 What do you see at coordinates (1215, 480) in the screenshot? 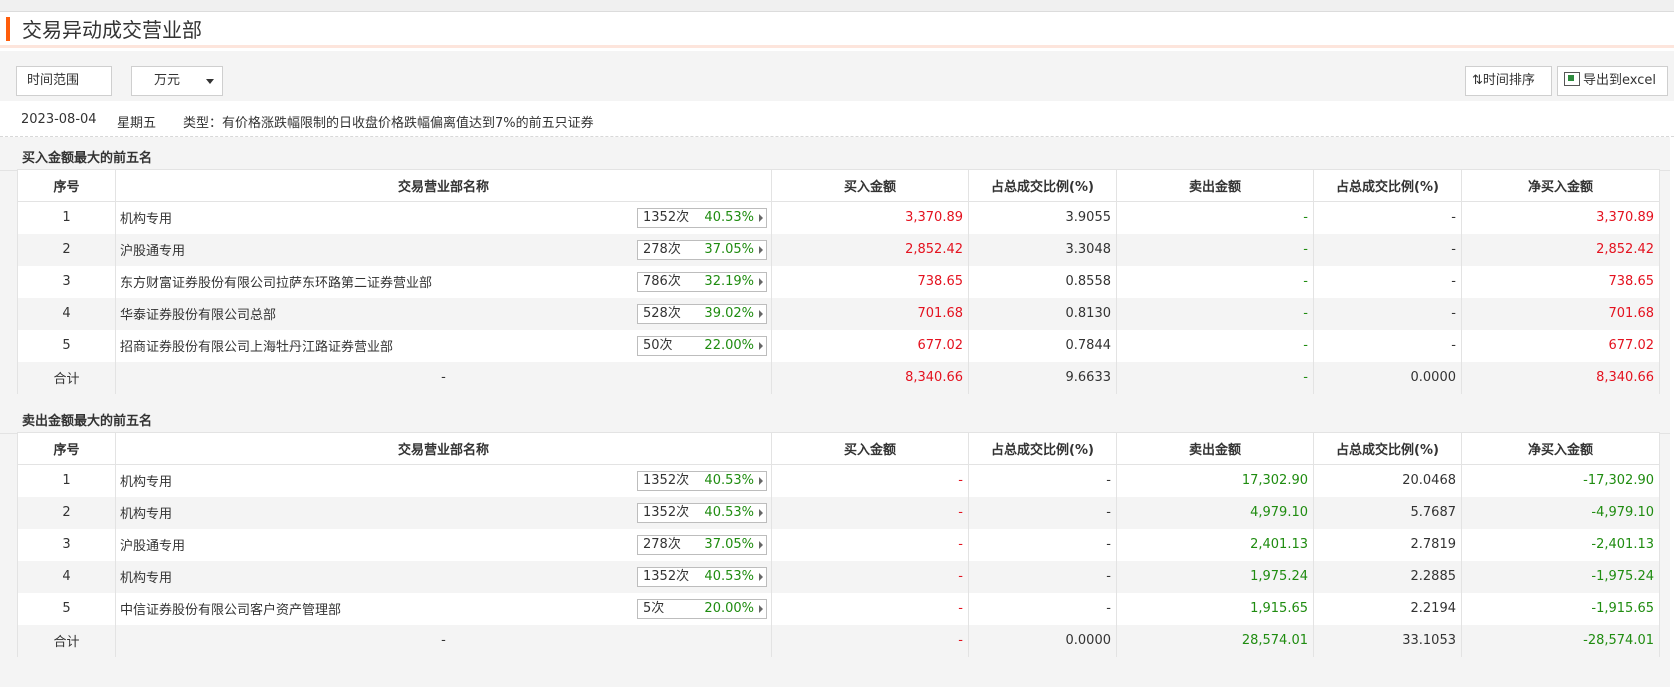
I see `sell-amount: 17,302.90` at bounding box center [1215, 480].